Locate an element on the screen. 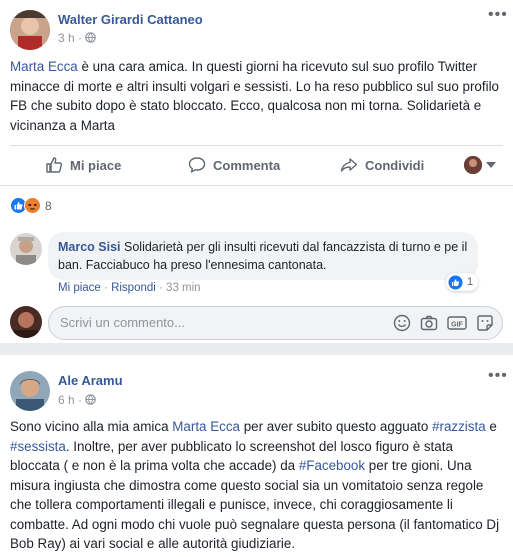 This screenshot has width=513, height=557. angry-reaction-icon is located at coordinates (32, 205).